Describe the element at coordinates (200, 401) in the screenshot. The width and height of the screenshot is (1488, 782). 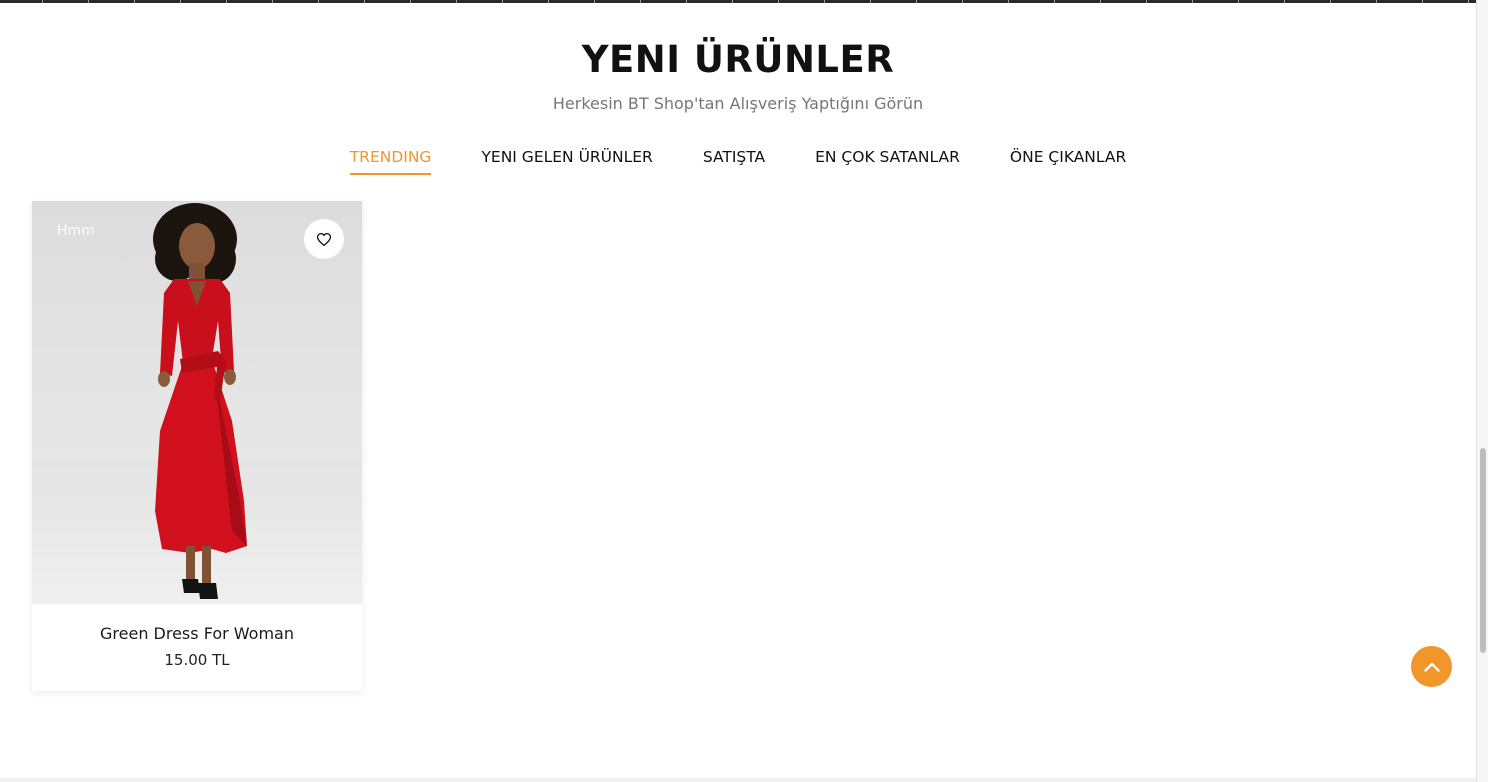
I see `red-dress-model-image` at that location.